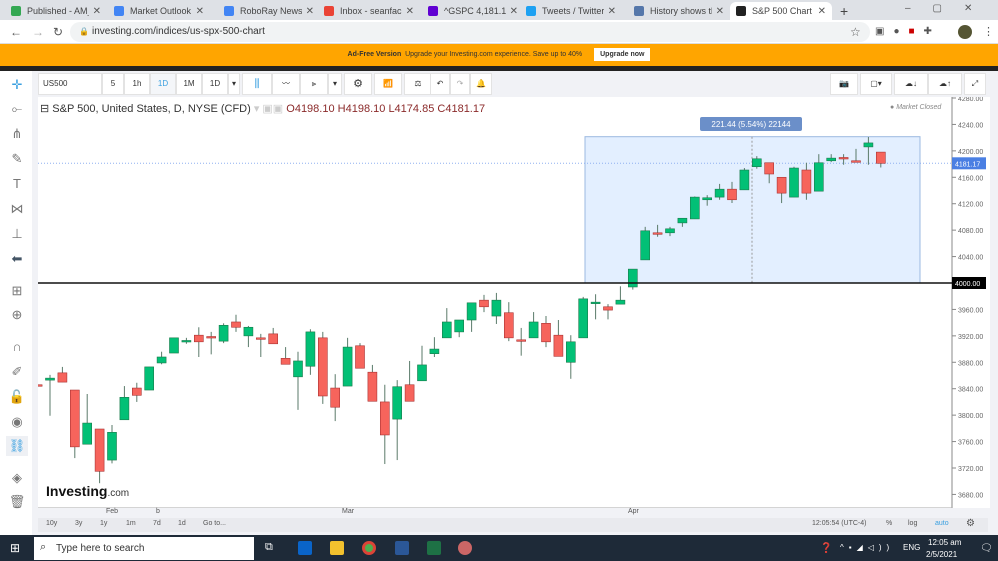 The image size is (998, 561). I want to click on bookmark-star-icon: ☆, so click(855, 32).